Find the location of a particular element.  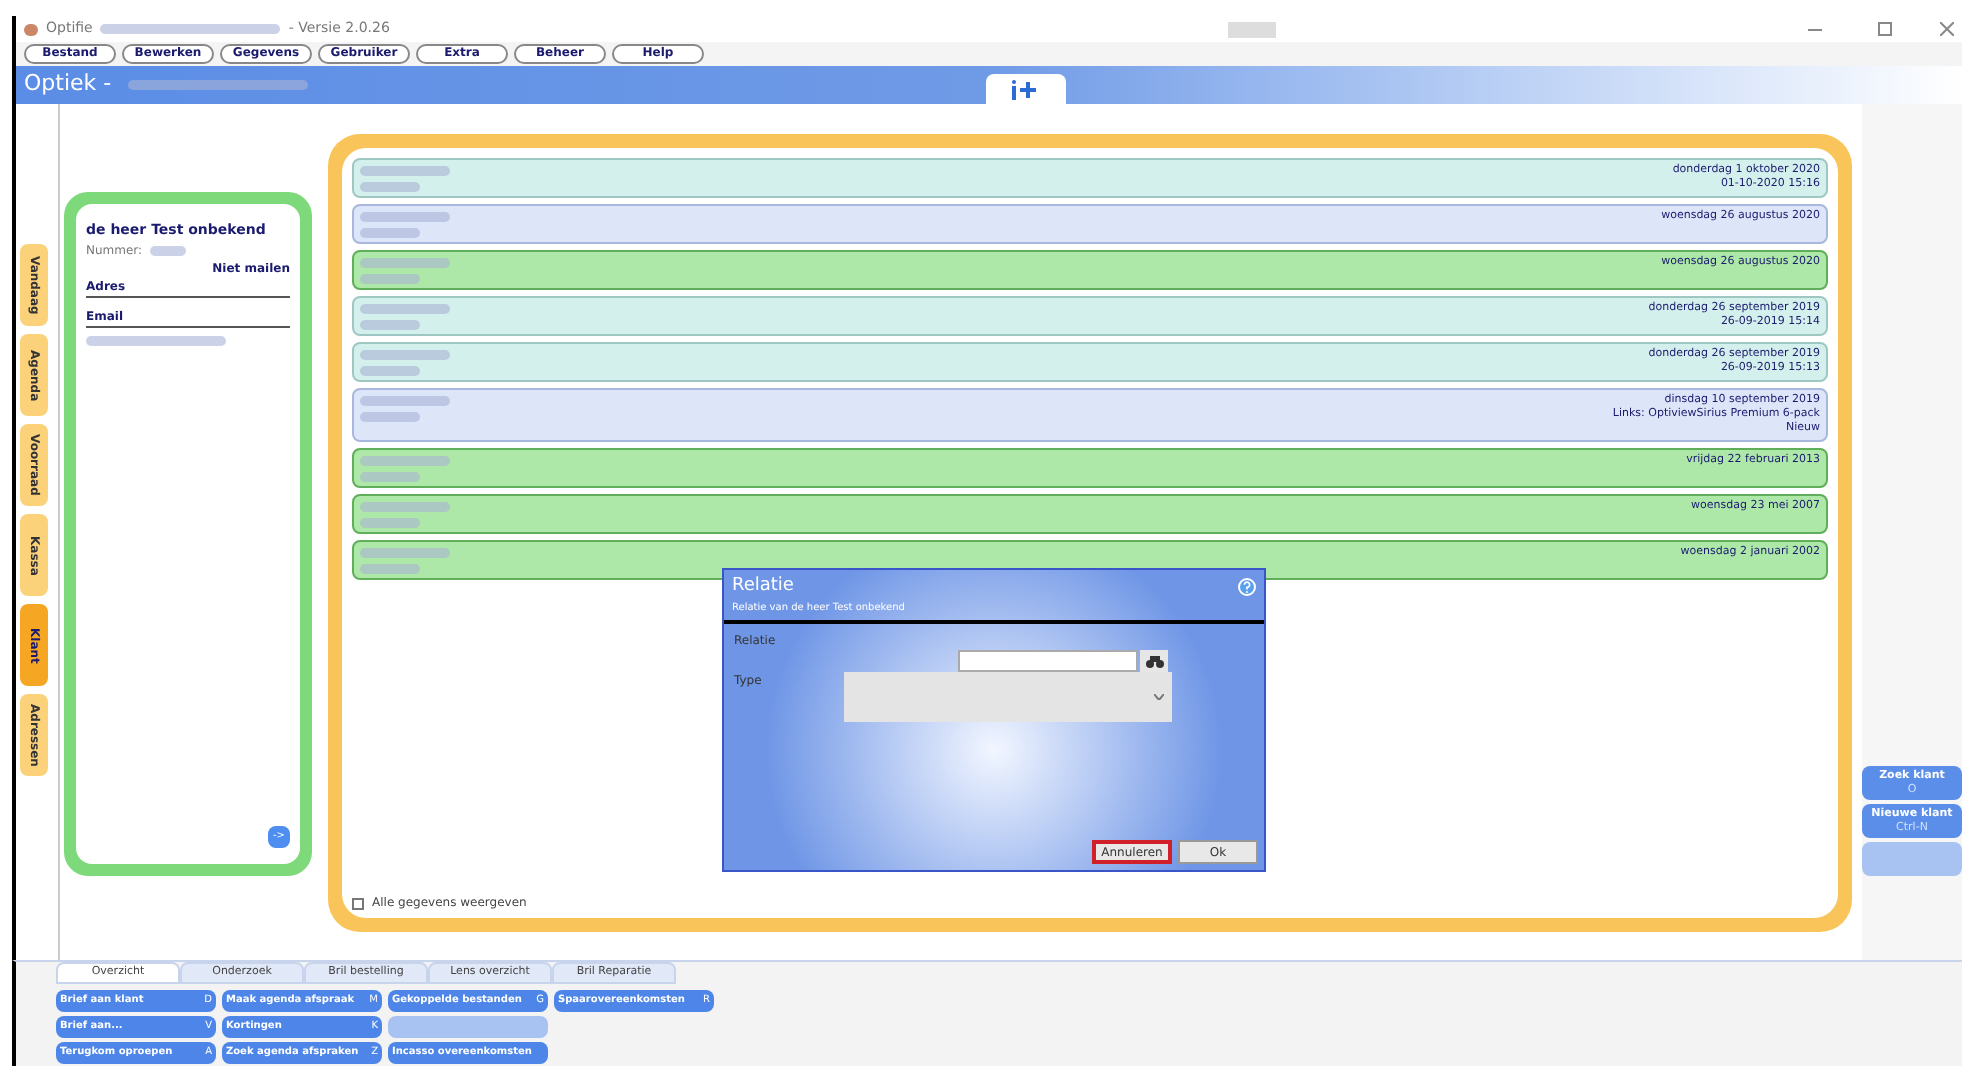

search-button is located at coordinates (1154, 661).